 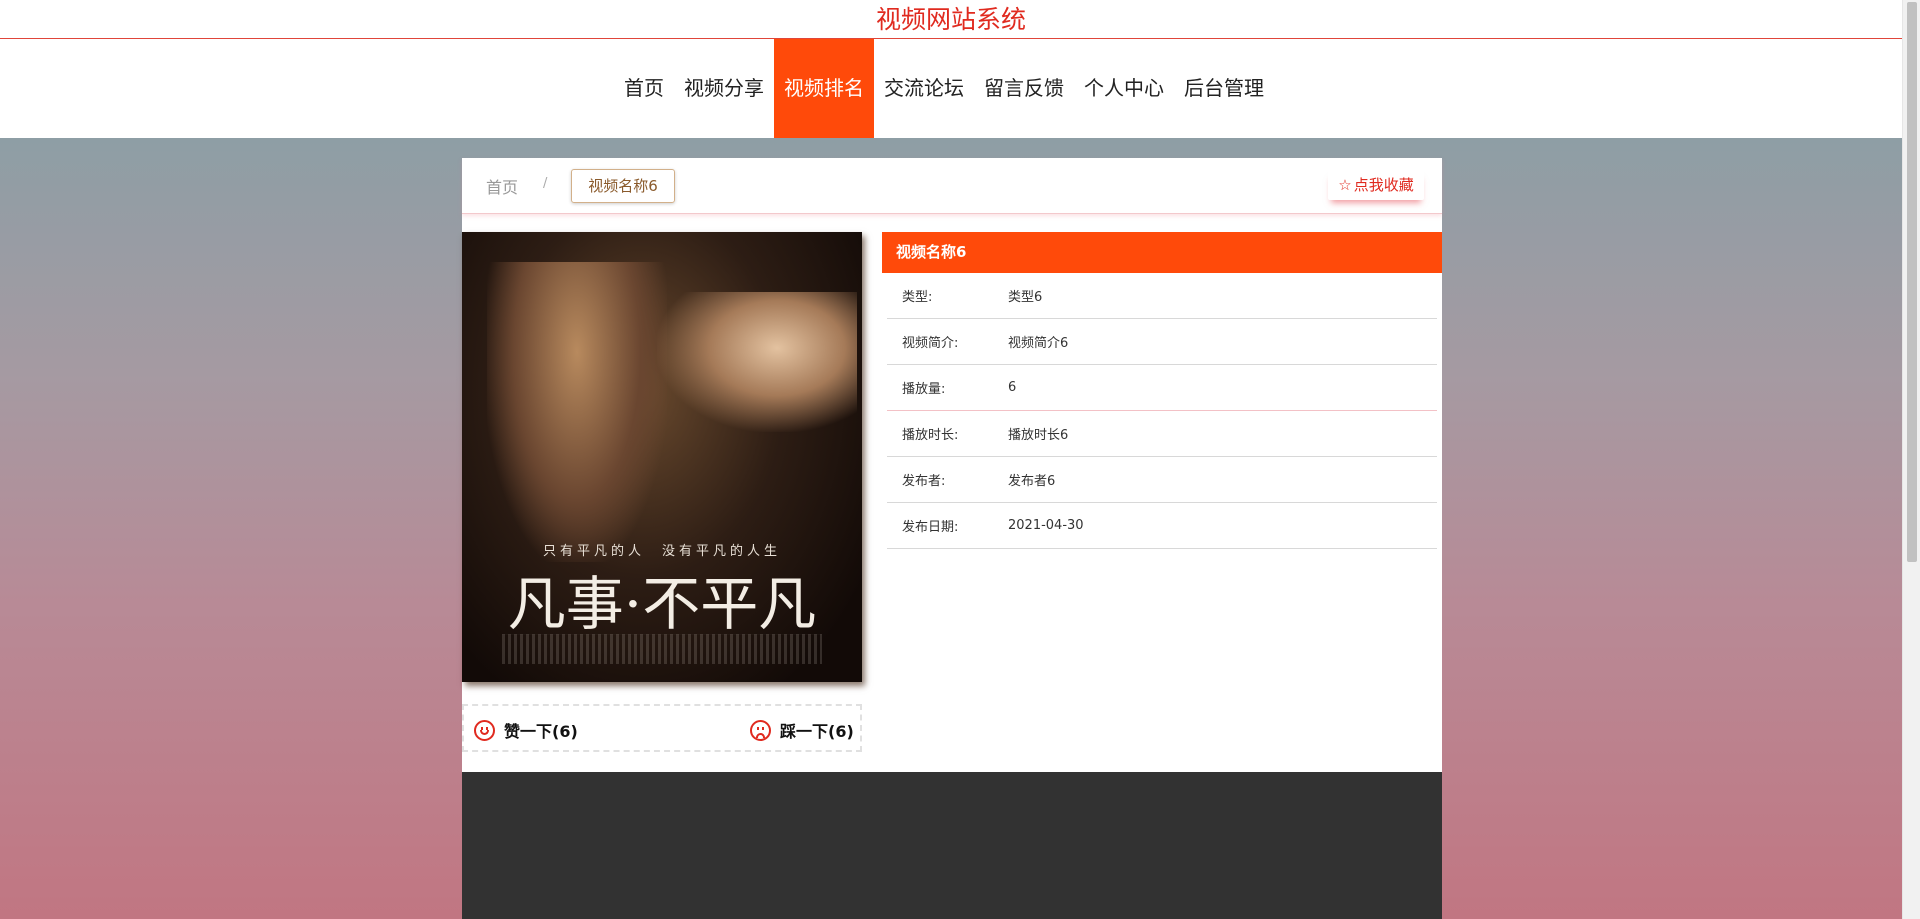 What do you see at coordinates (484, 730) in the screenshot?
I see `smile-face-icon` at bounding box center [484, 730].